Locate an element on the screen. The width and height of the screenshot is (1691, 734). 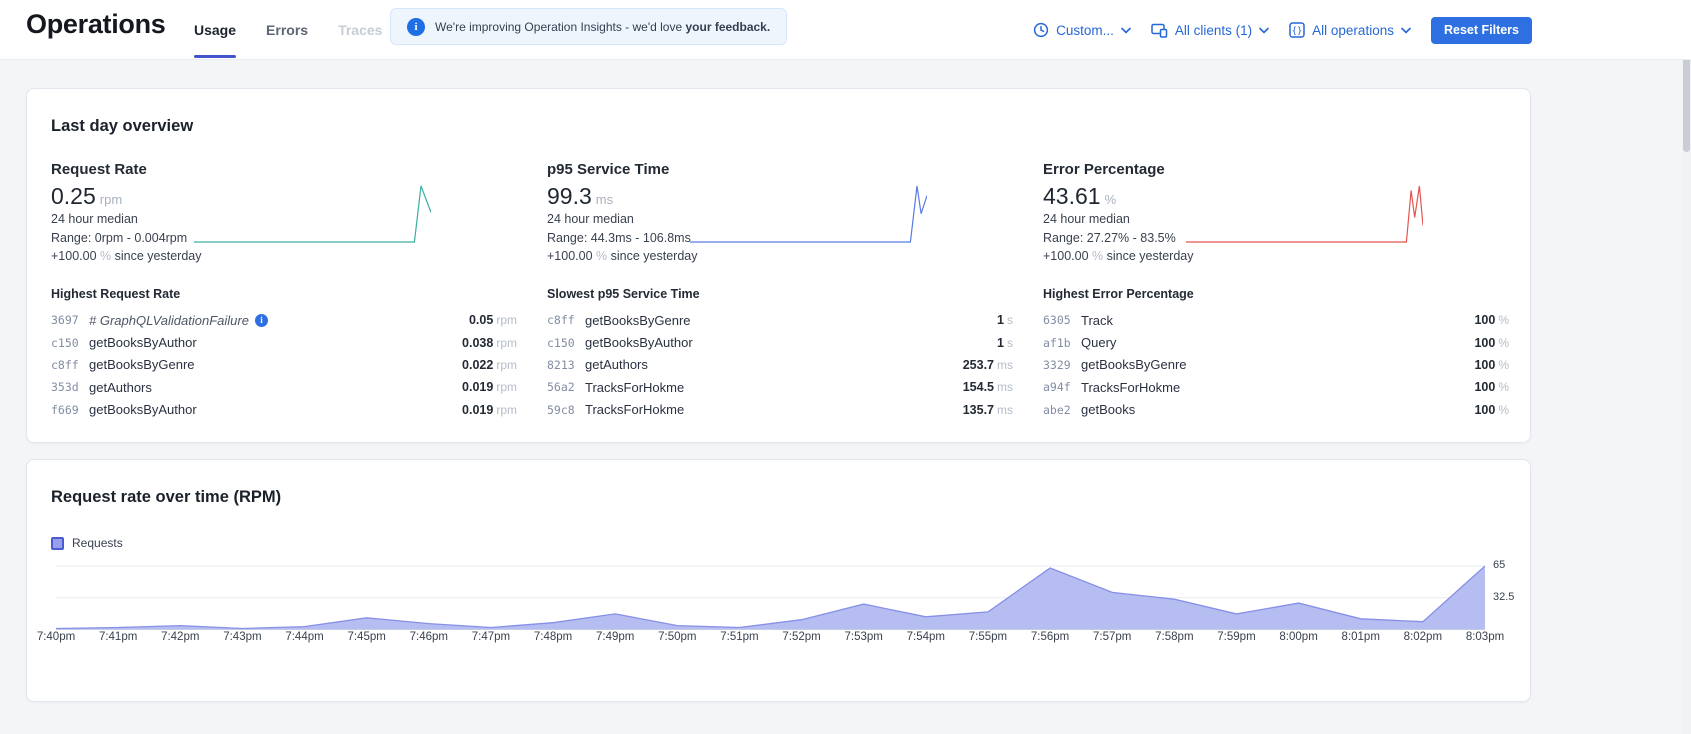
overview-card-title: Last day overview is located at coordinates (122, 126).